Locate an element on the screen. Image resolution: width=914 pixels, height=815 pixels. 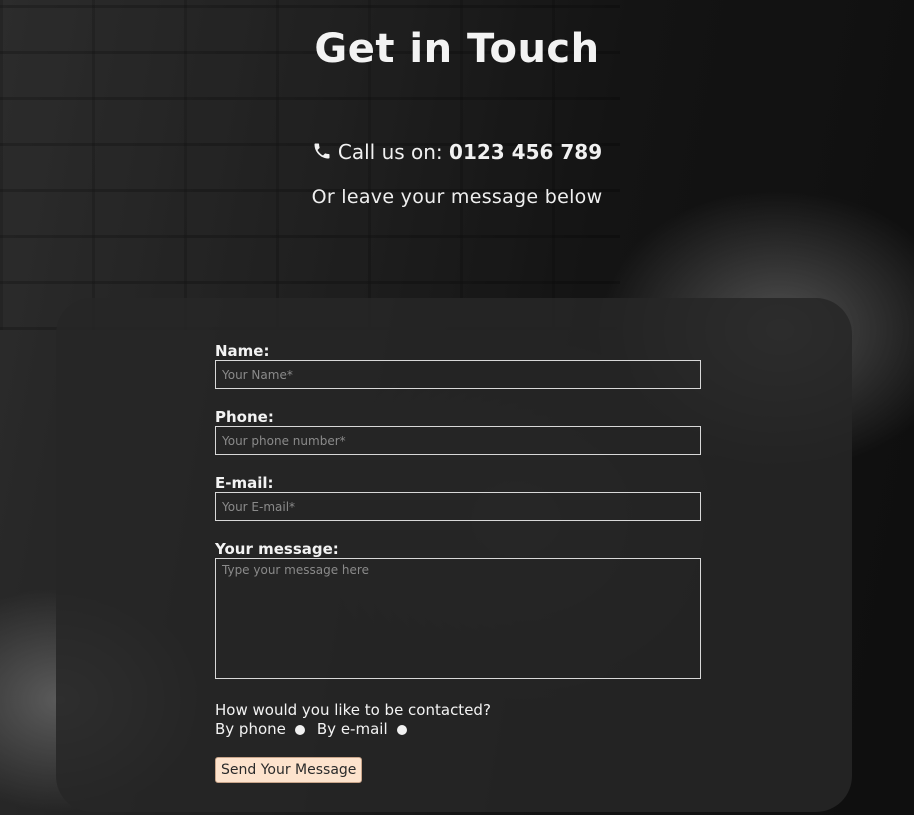
call-prefix: Call us on: is located at coordinates (390, 152).